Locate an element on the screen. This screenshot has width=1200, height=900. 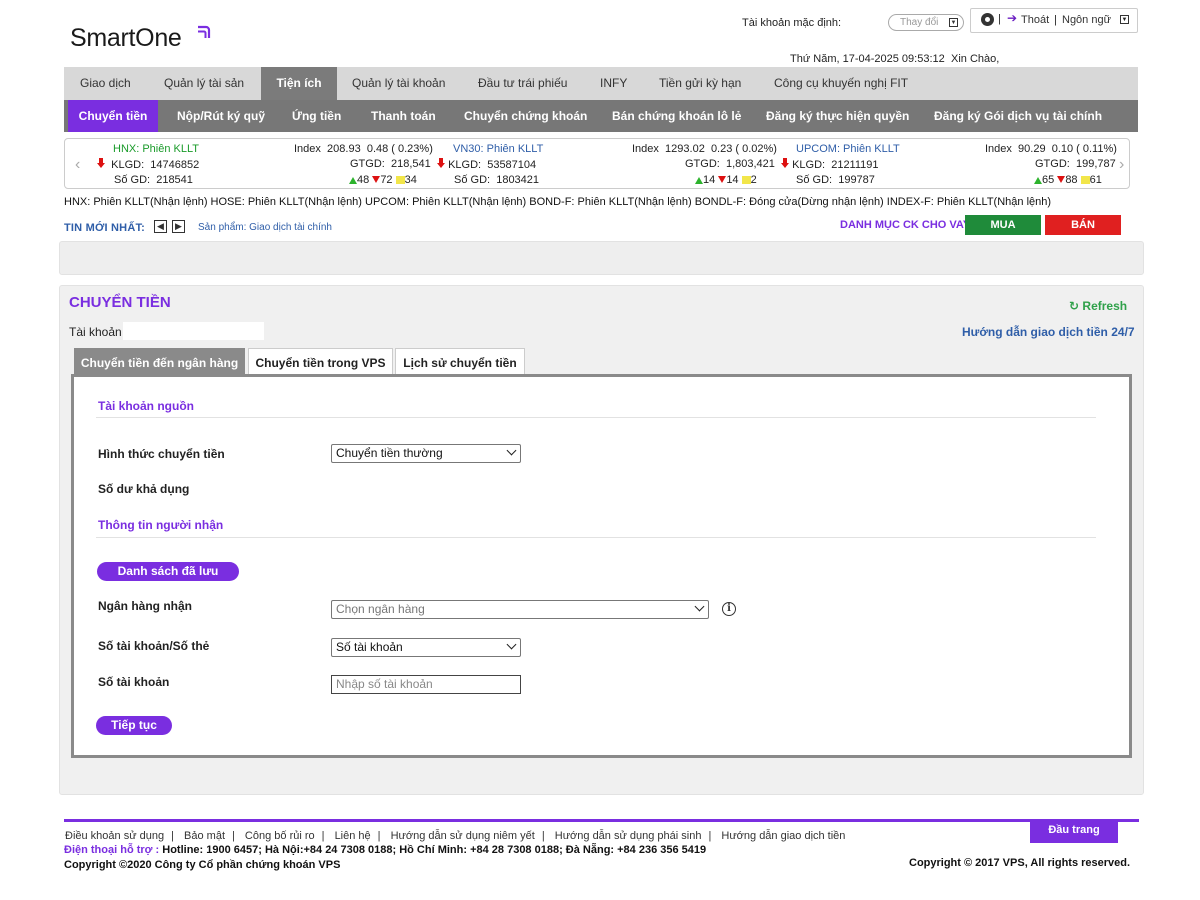
current-datetime: Thứ Năm, 17-04-2025 09:53:12 is located at coordinates (867, 59).